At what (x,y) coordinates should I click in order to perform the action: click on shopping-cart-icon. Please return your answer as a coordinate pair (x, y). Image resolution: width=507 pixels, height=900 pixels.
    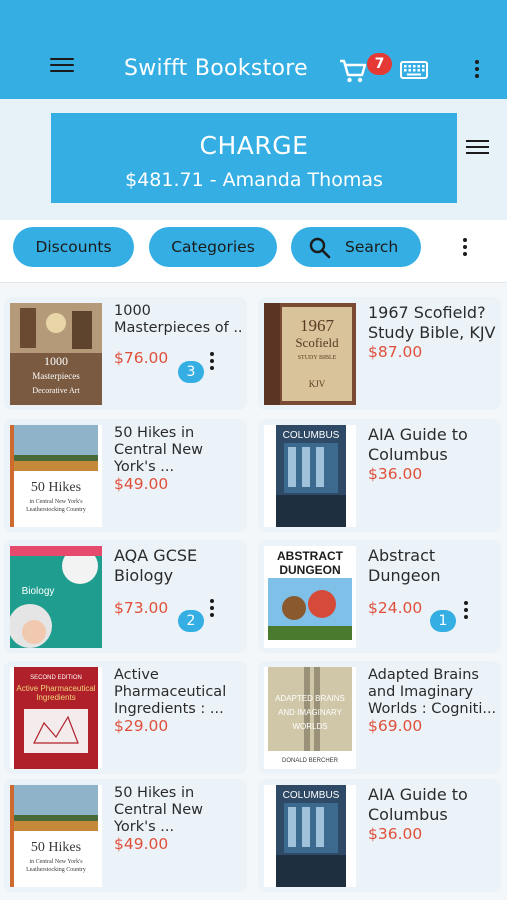
    Looking at the image, I should click on (353, 71).